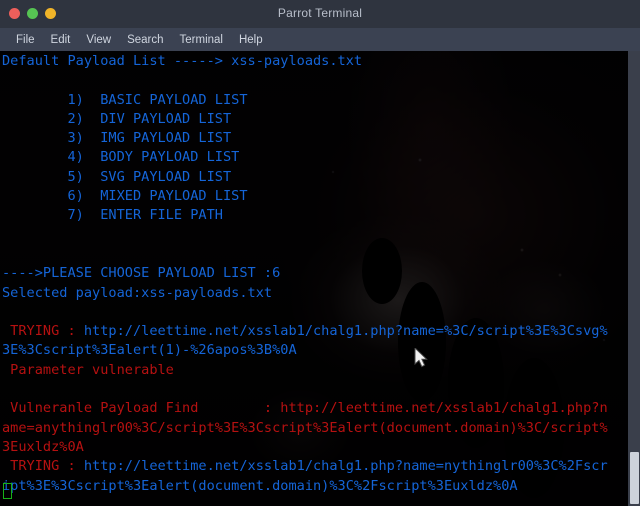 The height and width of the screenshot is (506, 640). I want to click on scrollbar-thumb, so click(634, 478).